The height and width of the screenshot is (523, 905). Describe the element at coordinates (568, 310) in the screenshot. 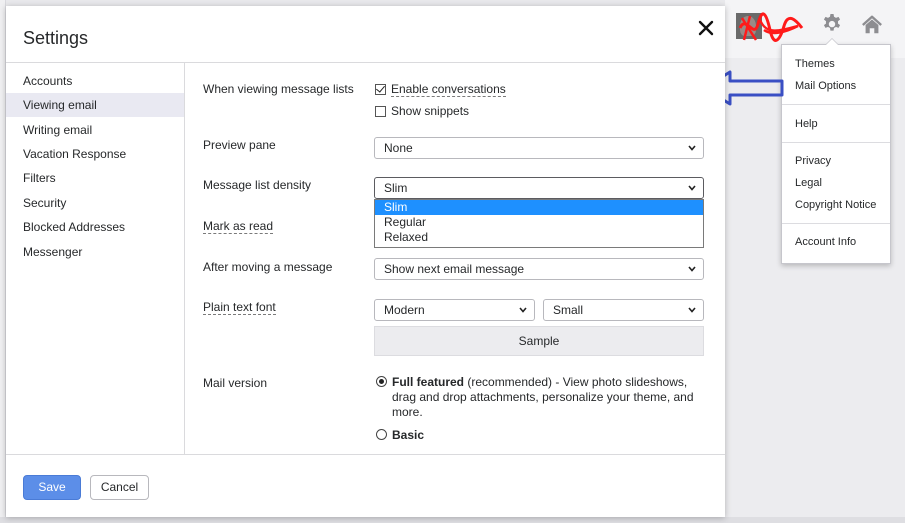

I see `font-size-value: Small` at that location.